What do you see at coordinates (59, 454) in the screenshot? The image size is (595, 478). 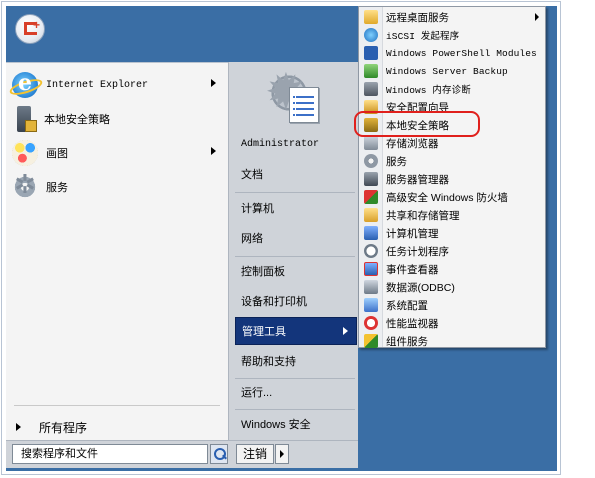 I see `search-placeholder: 搜索程序和文件` at bounding box center [59, 454].